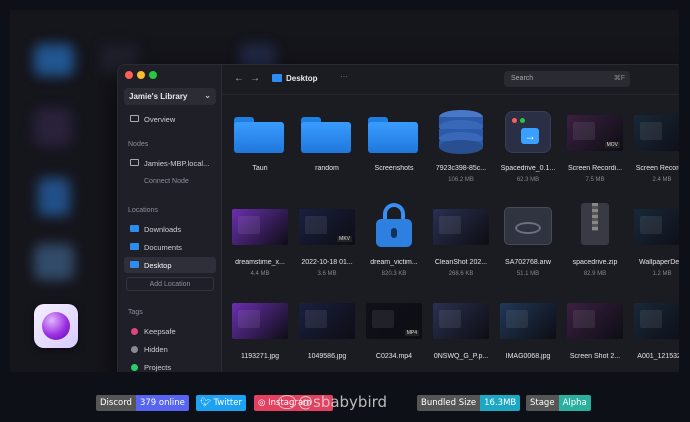 This screenshot has width=690, height=422. Describe the element at coordinates (260, 146) in the screenshot. I see `file-item: Tauri` at that location.